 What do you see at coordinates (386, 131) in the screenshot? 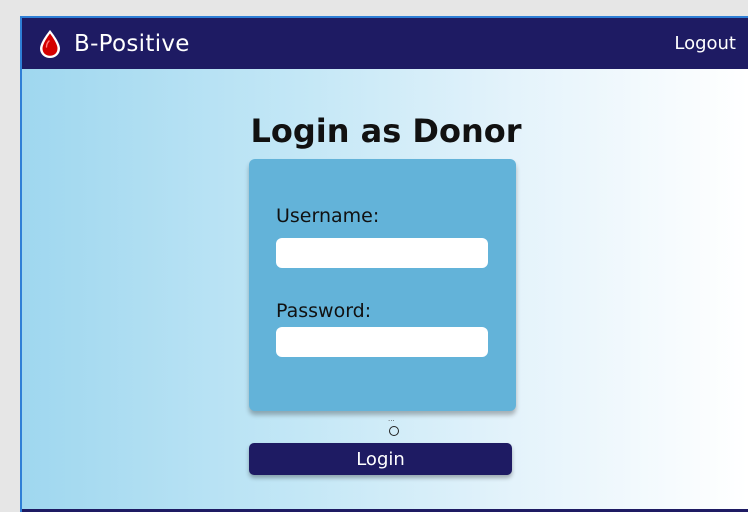
I see `page-title: Login as Donor` at bounding box center [386, 131].